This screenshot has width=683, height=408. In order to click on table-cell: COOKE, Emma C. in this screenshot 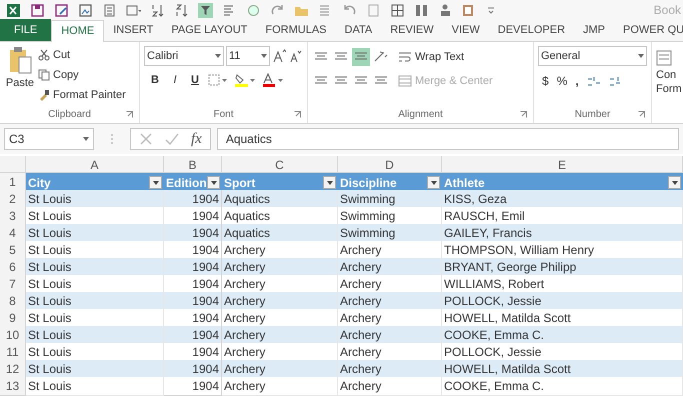, I will do `click(562, 386)`.